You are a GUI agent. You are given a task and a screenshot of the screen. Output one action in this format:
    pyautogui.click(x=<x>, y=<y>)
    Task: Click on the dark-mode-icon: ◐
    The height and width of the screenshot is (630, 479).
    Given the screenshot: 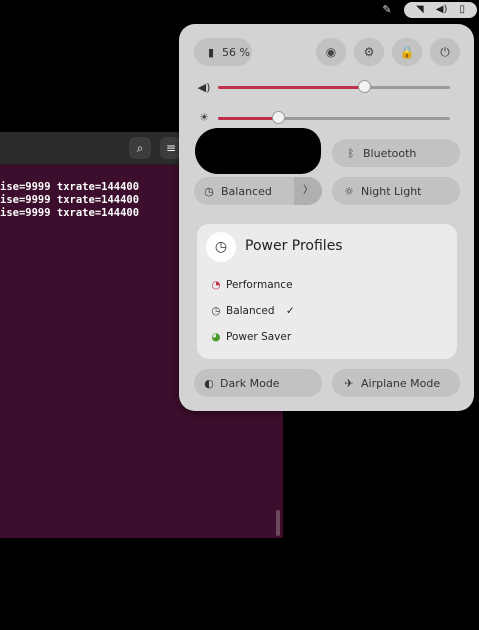 What is the action you would take?
    pyautogui.click(x=209, y=383)
    